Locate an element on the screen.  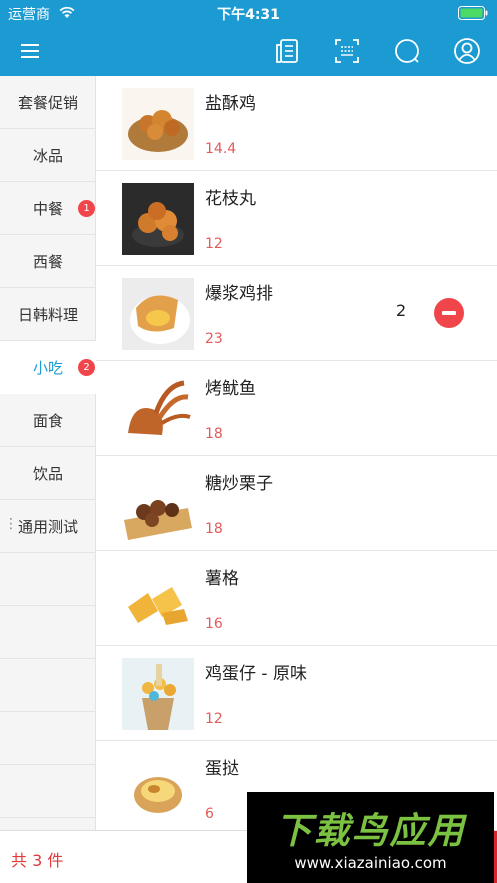
category-label: 通用测试 is located at coordinates (47, 526).